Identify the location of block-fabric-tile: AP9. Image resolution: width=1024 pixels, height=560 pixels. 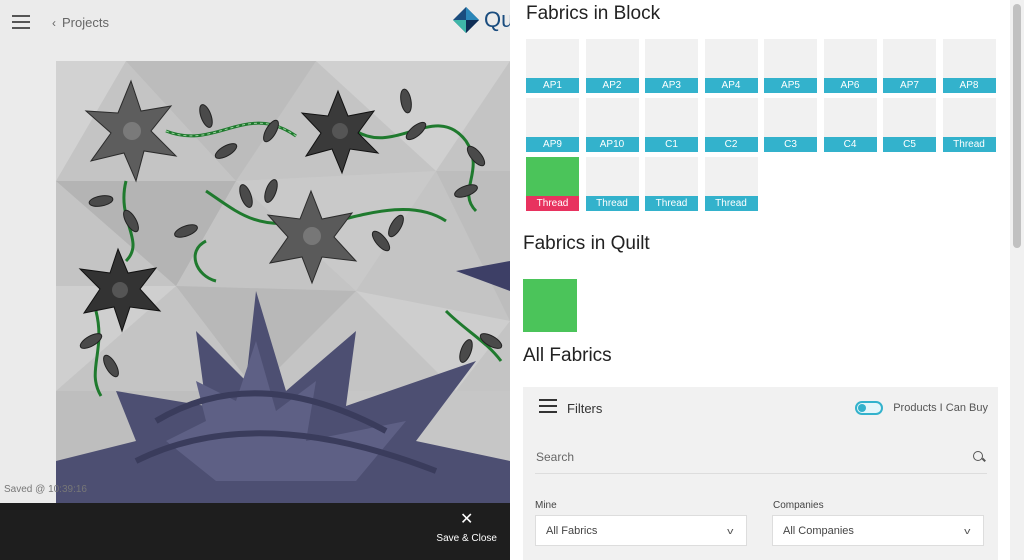
(552, 125).